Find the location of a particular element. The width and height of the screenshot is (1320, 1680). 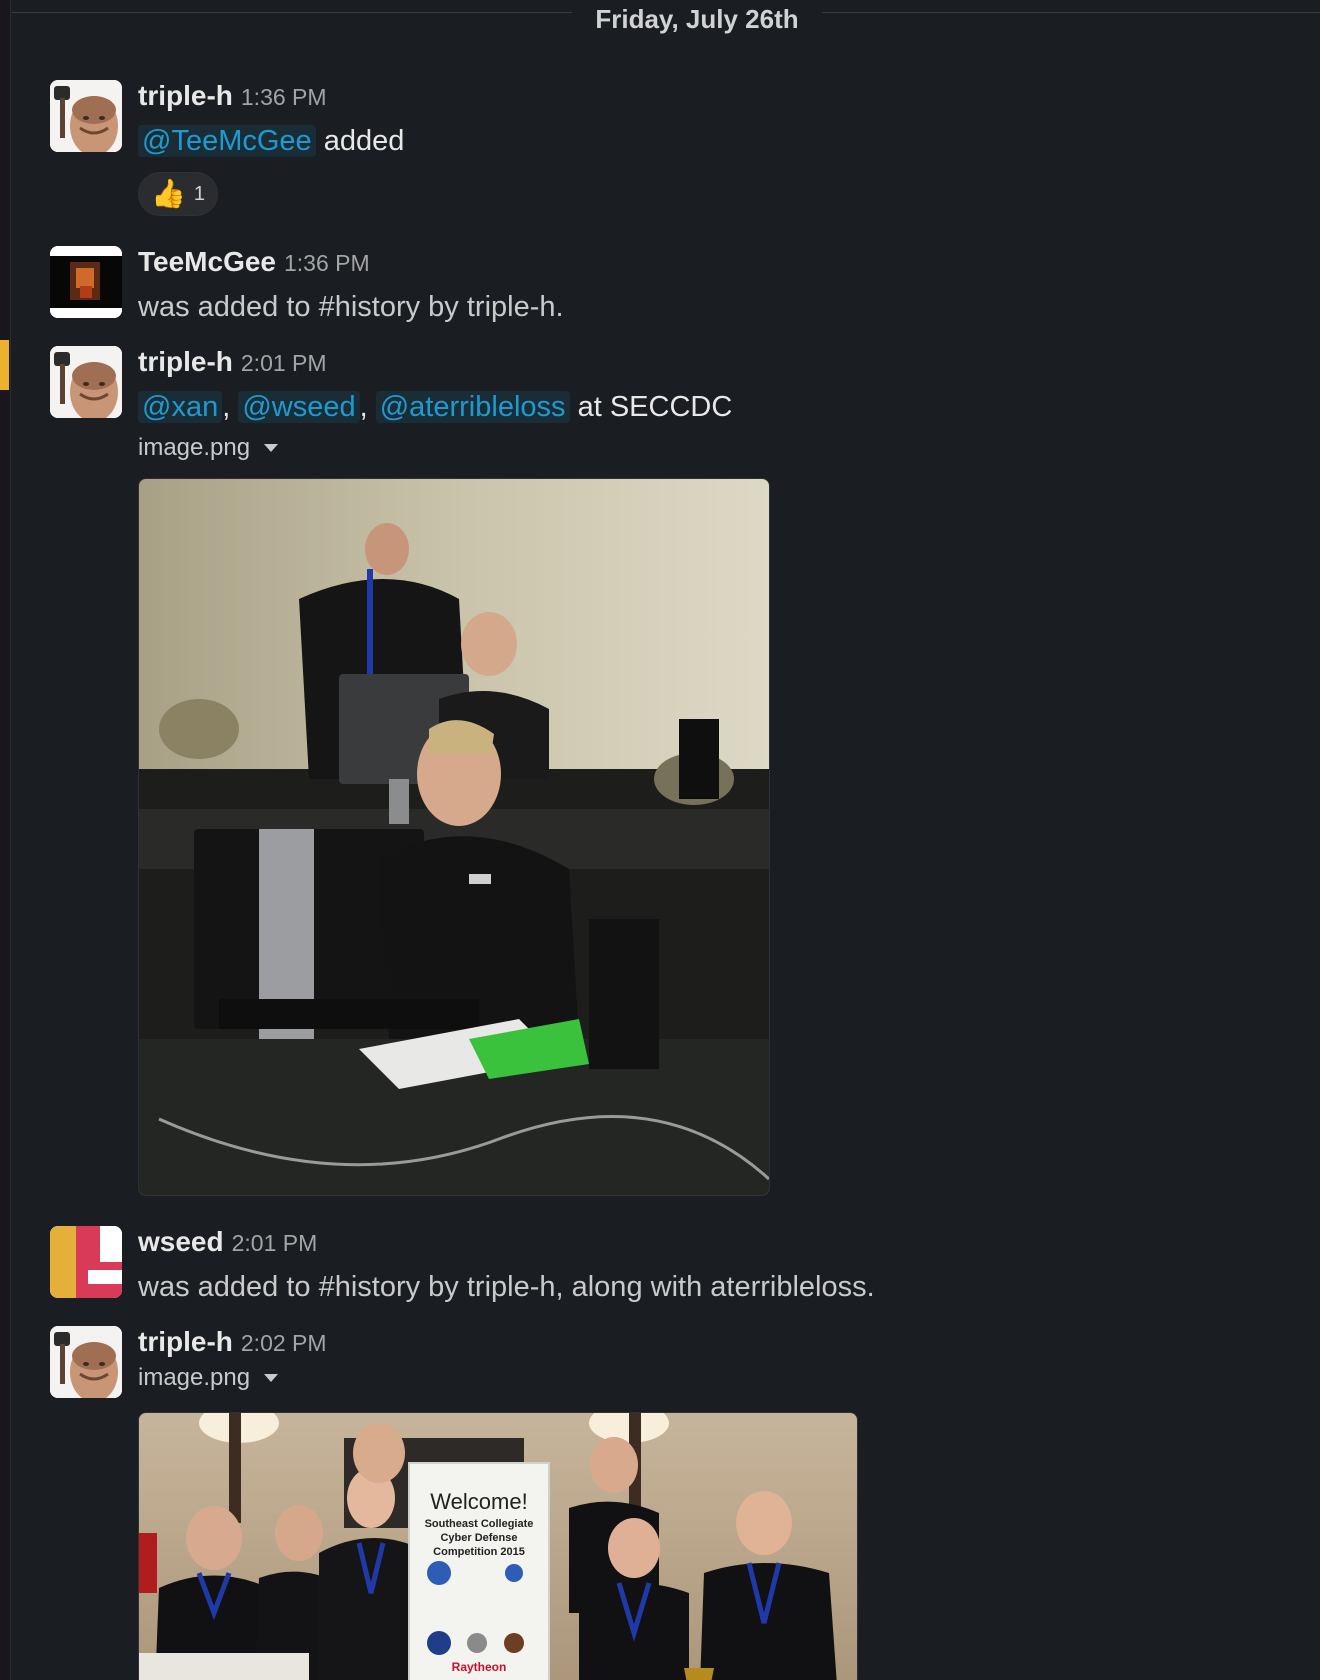

message-text: added is located at coordinates (364, 141).